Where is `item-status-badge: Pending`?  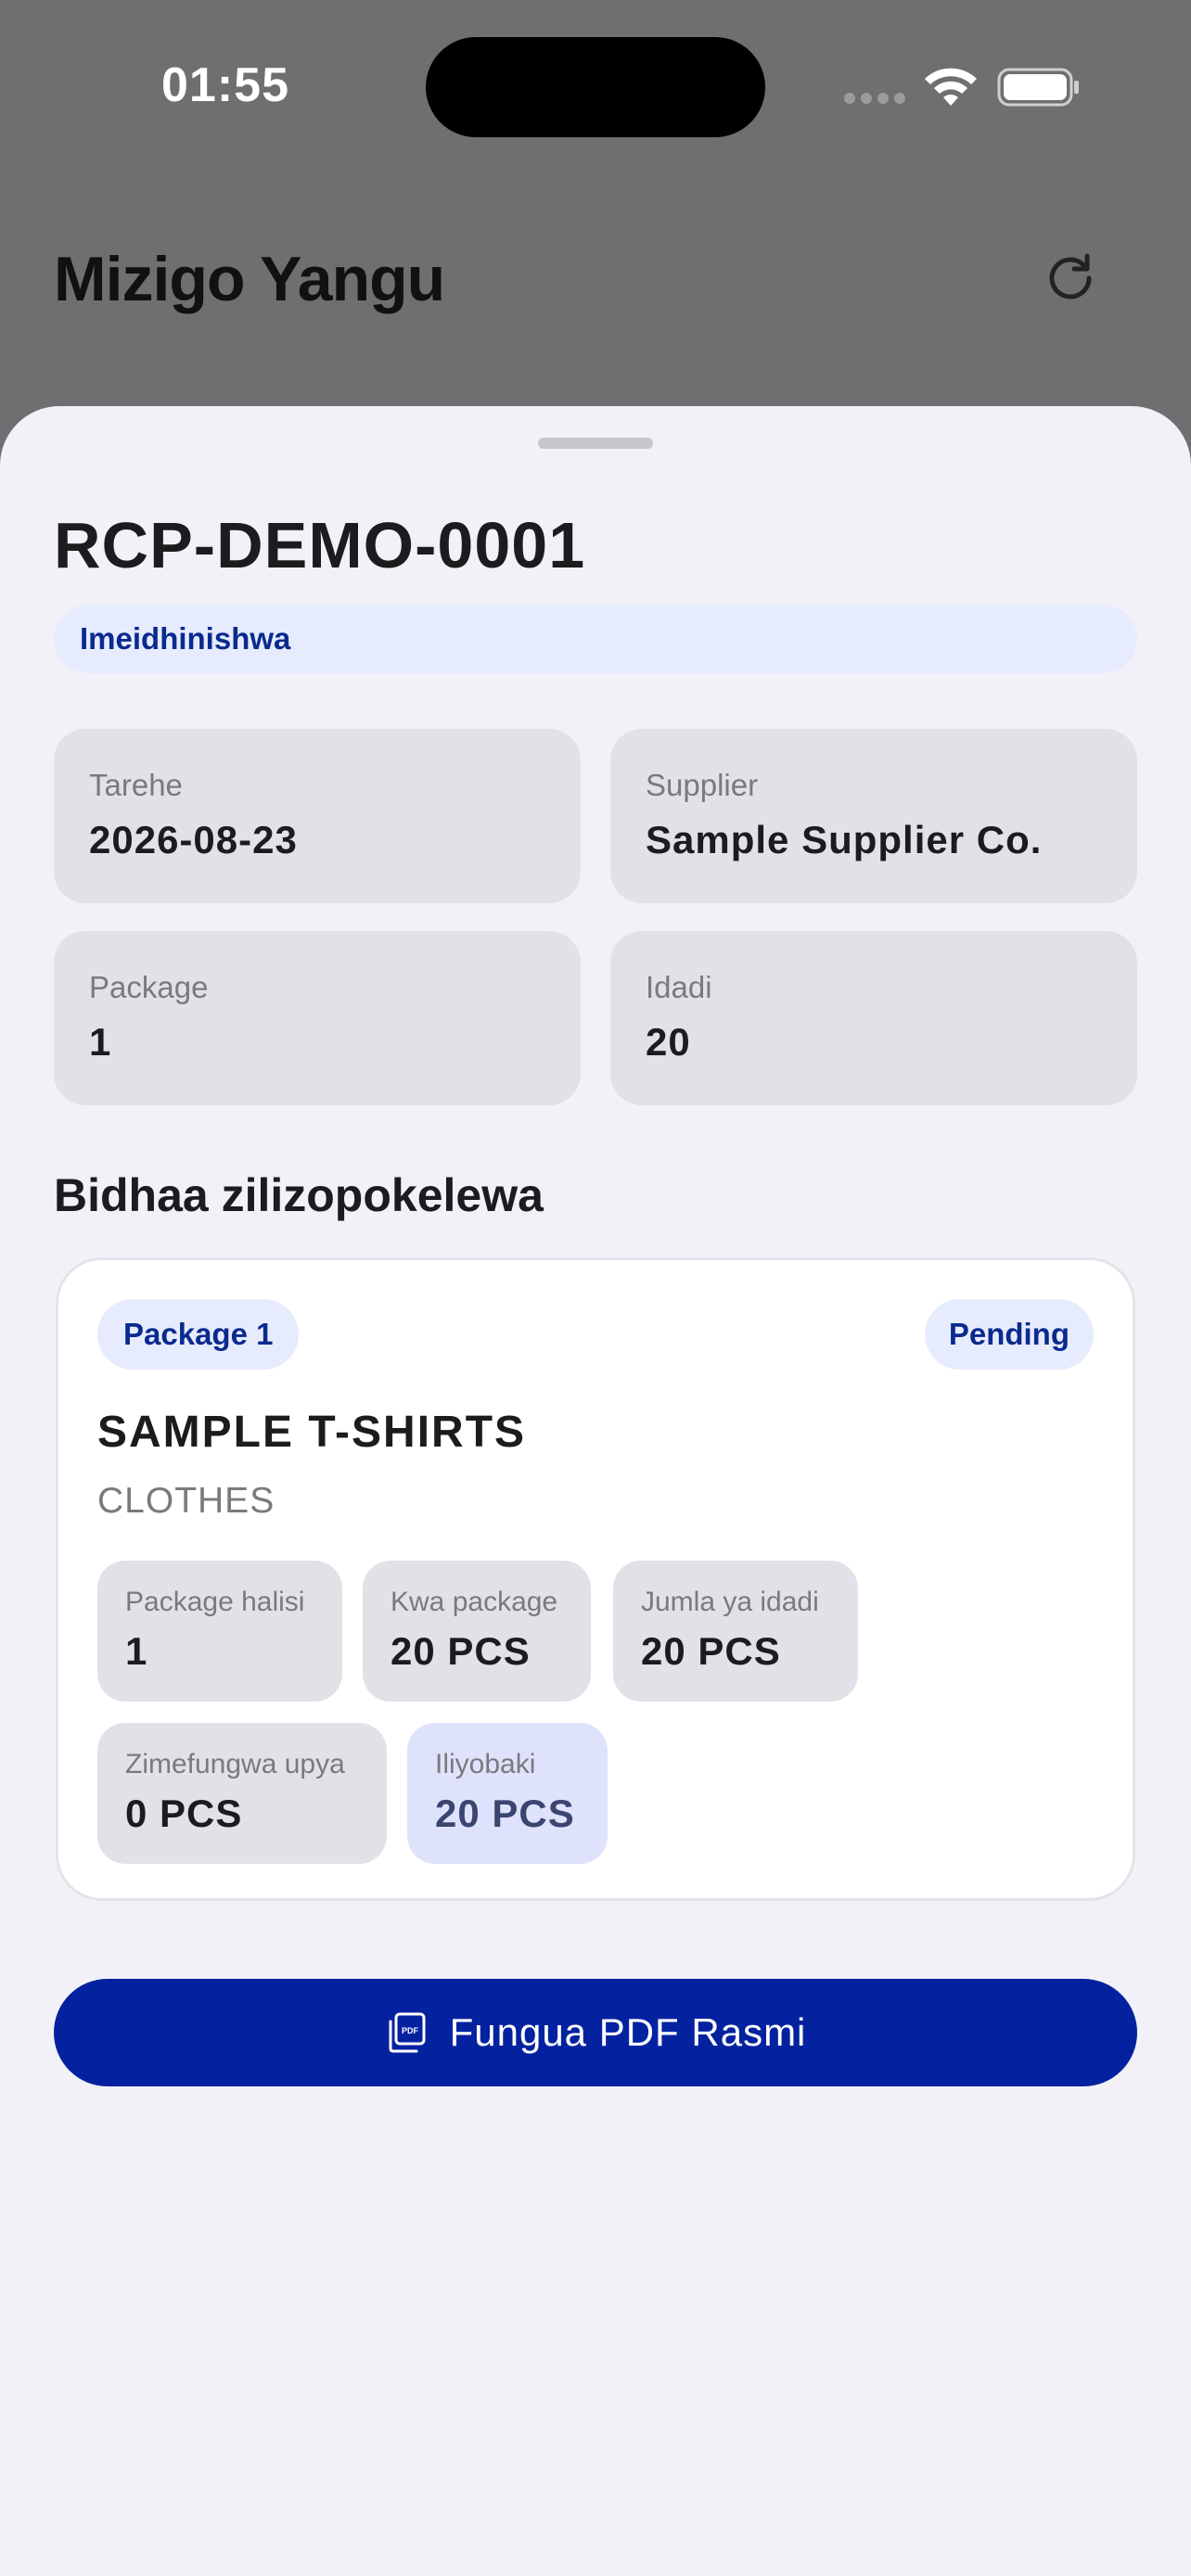 item-status-badge: Pending is located at coordinates (1009, 1334).